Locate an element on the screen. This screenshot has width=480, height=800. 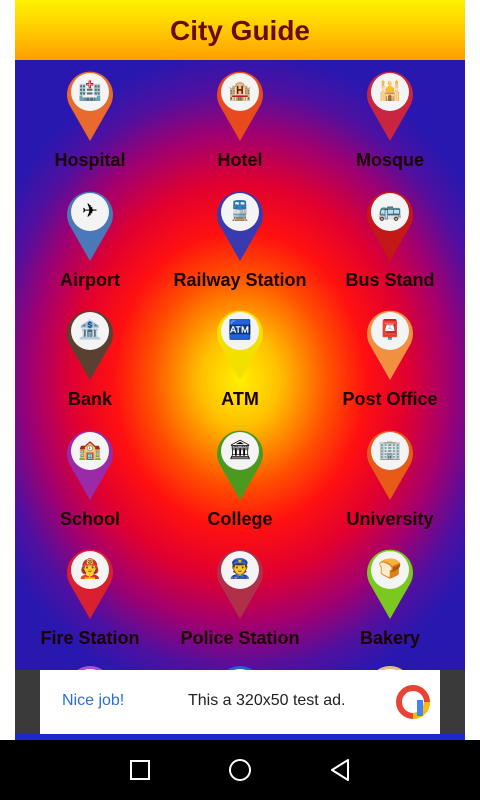
map-pin: 👮 is located at coordinates (240, 583).